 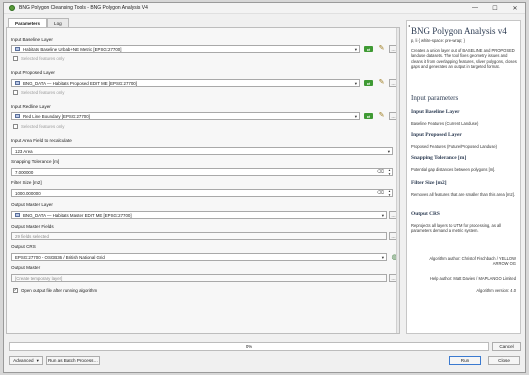 What do you see at coordinates (199, 236) in the screenshot?
I see `master-fields-input: 29 fields selected` at bounding box center [199, 236].